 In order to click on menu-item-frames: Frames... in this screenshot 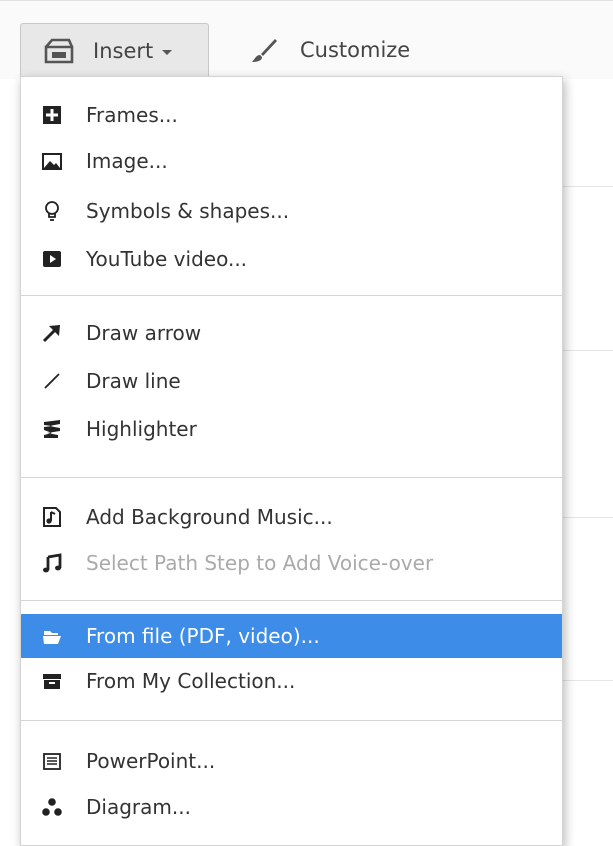, I will do `click(291, 115)`.